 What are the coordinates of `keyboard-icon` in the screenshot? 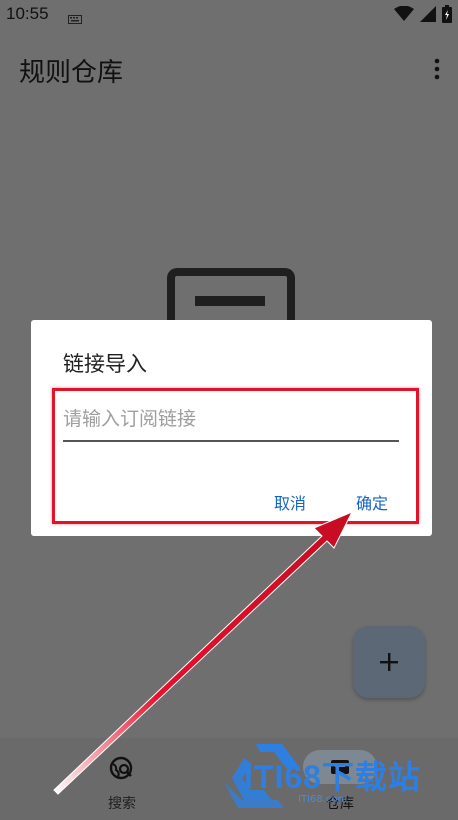 It's located at (75, 18).